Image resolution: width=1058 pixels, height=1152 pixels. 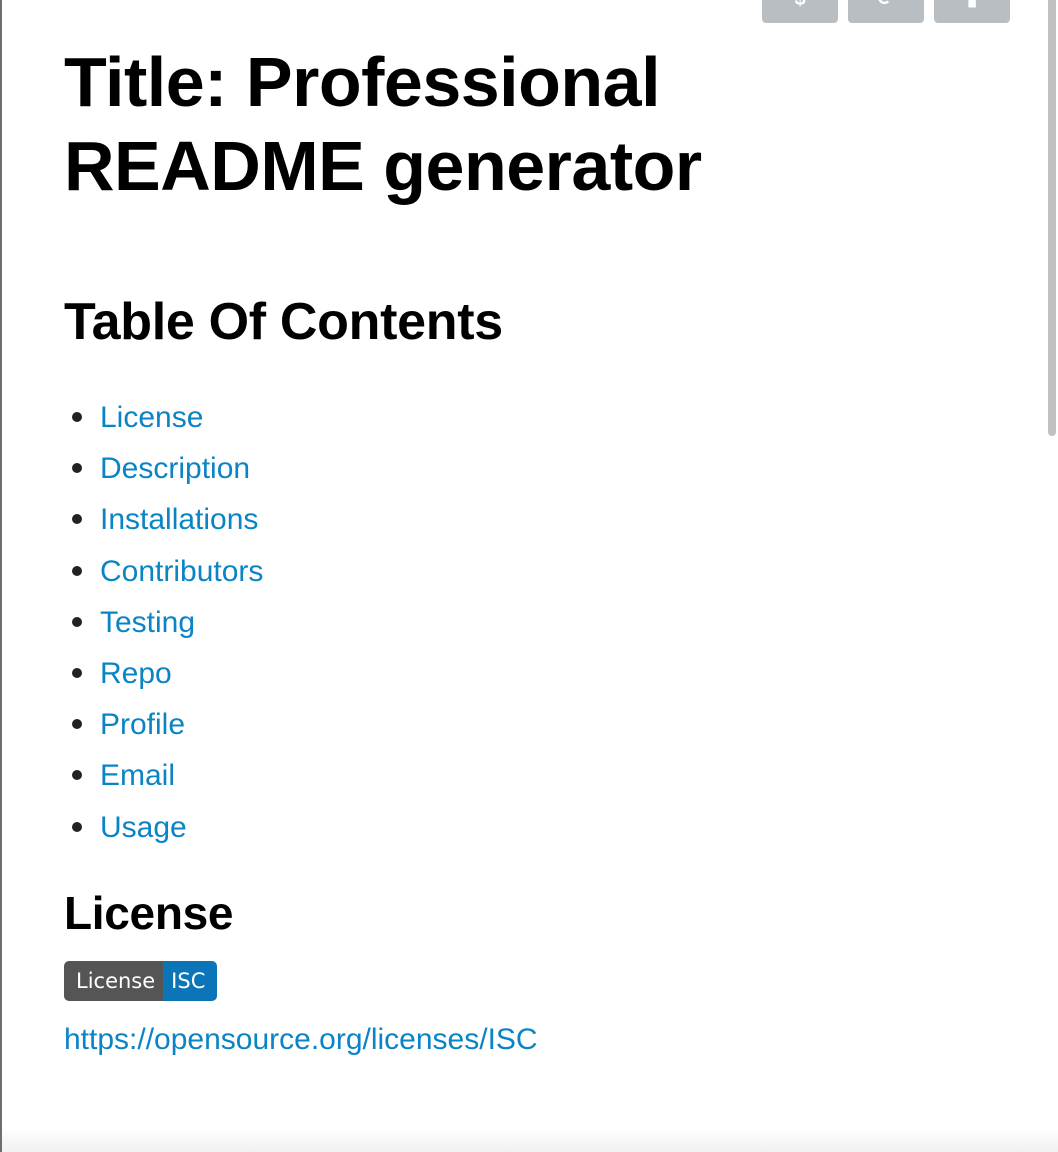 I want to click on license-url-link: https://opensource.org/licenses/ISC, so click(x=301, y=1039).